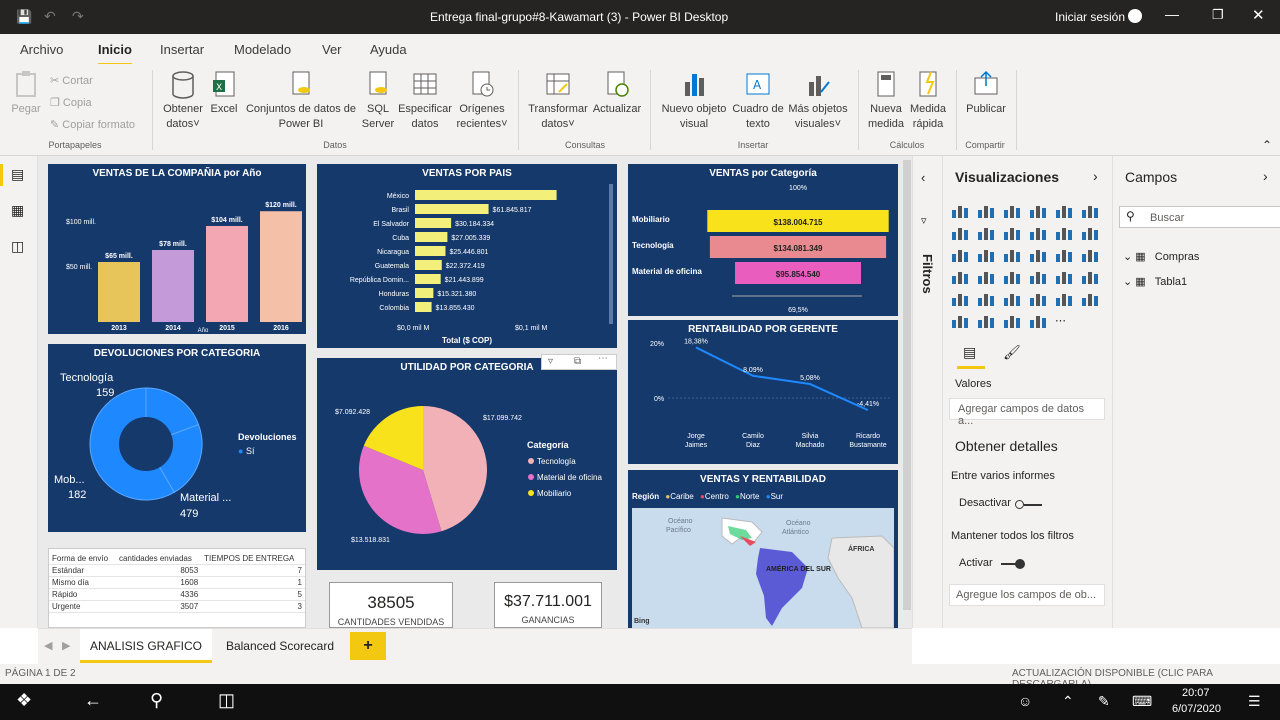 The width and height of the screenshot is (1280, 720). I want to click on data-view-icon: ▦, so click(17, 210).